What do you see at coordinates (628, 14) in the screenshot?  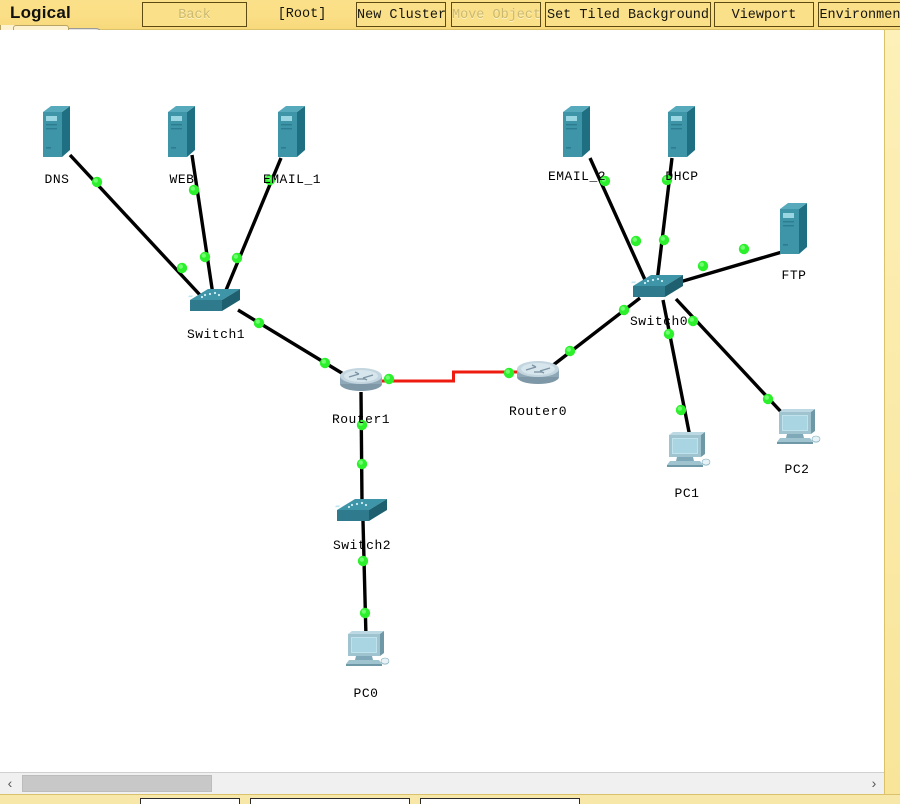 I see `toolbar-button-set-tiled-background: Set Tiled Background` at bounding box center [628, 14].